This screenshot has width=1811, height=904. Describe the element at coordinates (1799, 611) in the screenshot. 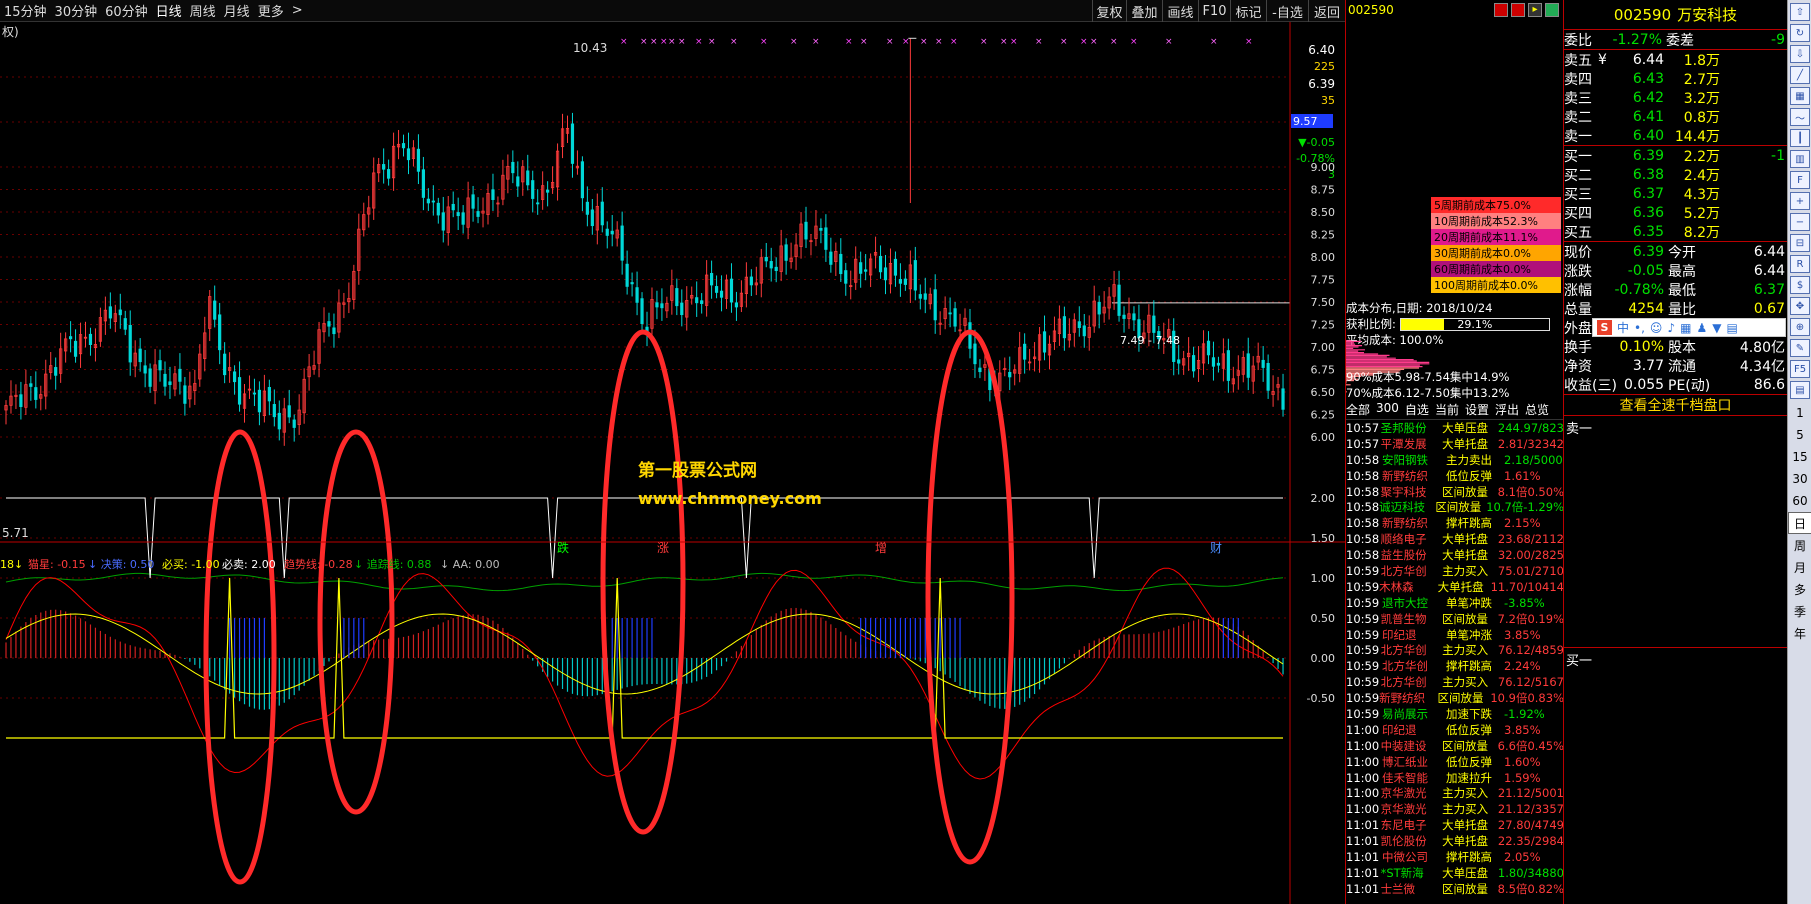

I see `period-season: 季` at that location.